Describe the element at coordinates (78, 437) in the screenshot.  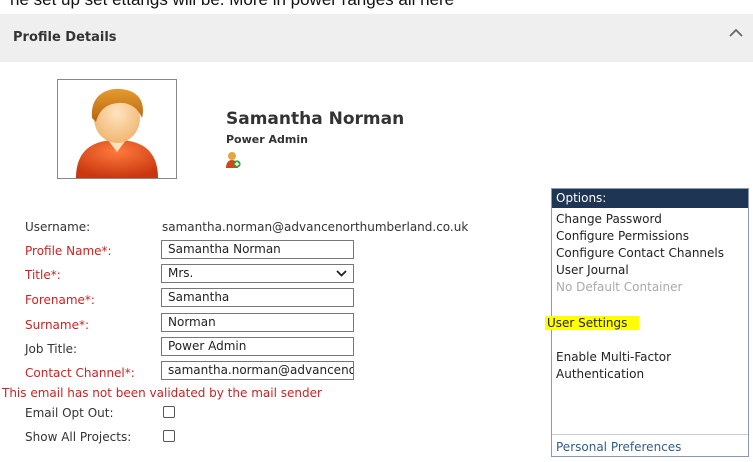
I see `show-all-projects-label: Show All Projects:` at that location.